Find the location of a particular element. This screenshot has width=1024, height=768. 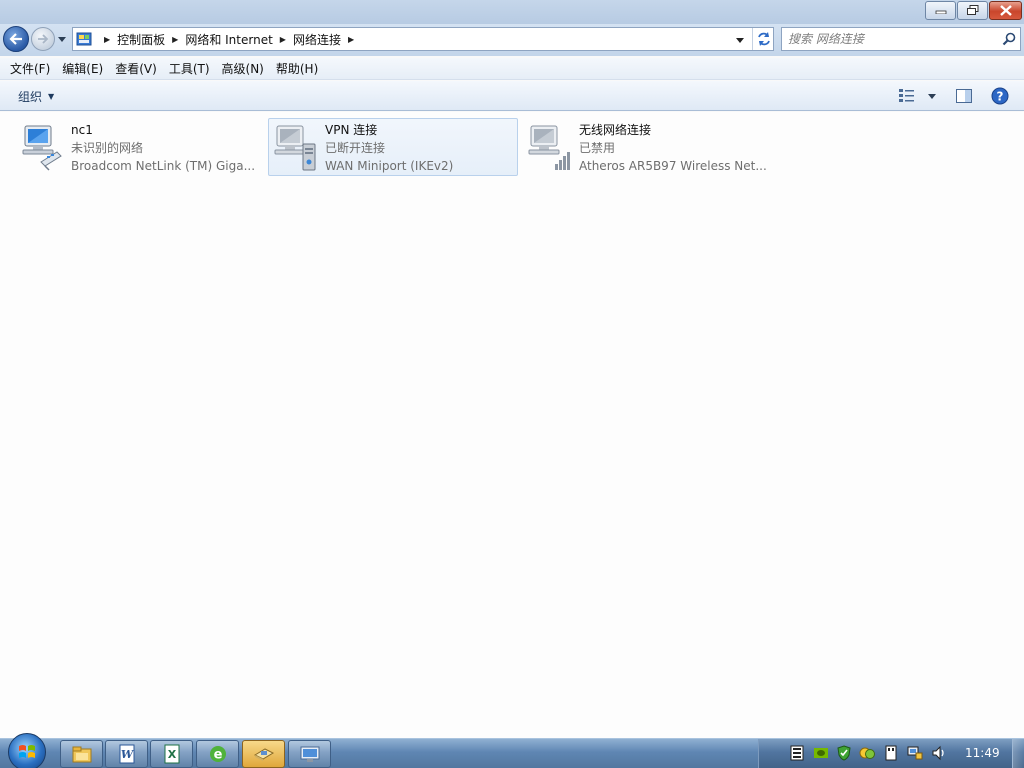

system-tray: 11:49 is located at coordinates (891, 753).